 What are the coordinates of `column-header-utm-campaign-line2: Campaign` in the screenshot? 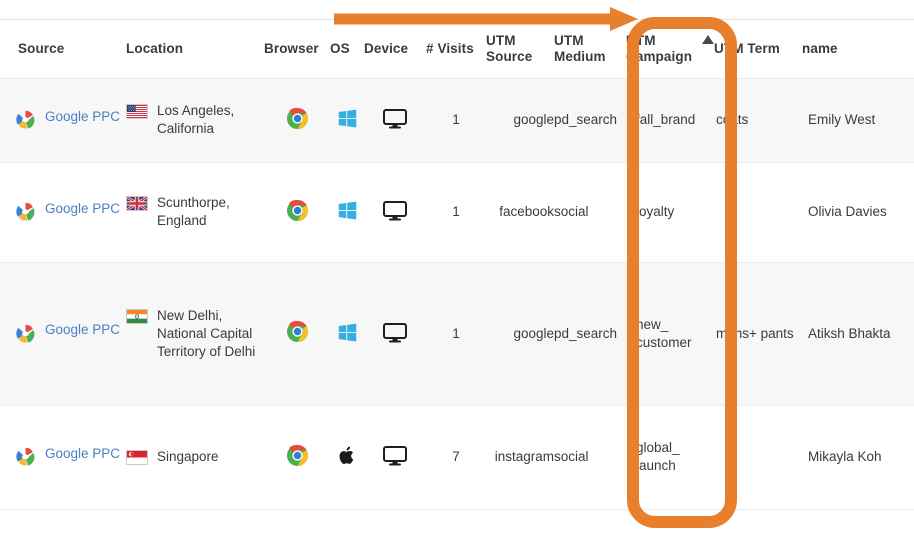 It's located at (659, 56).